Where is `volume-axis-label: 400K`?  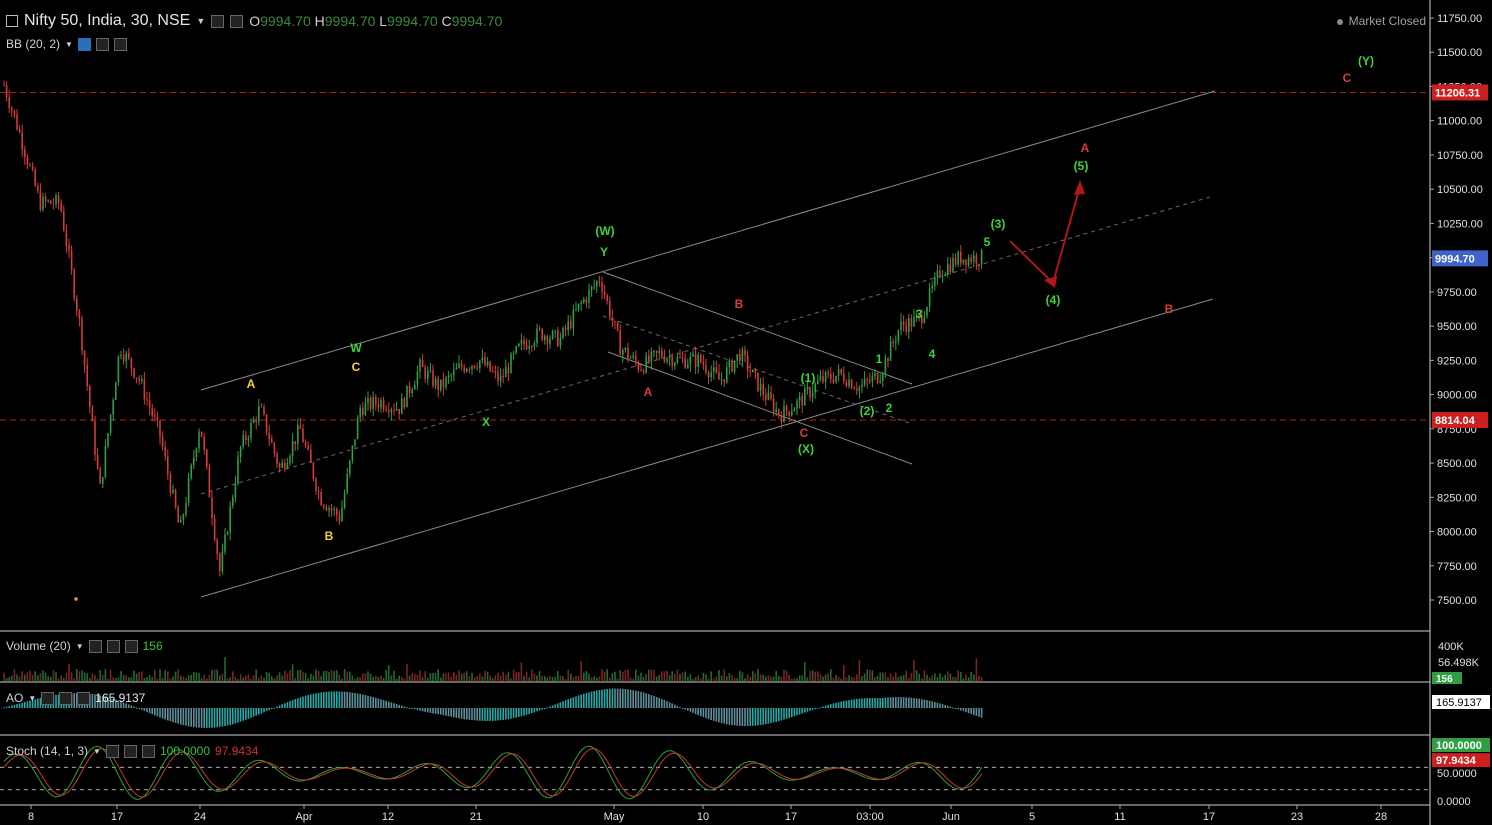
volume-axis-label: 400K is located at coordinates (1451, 647).